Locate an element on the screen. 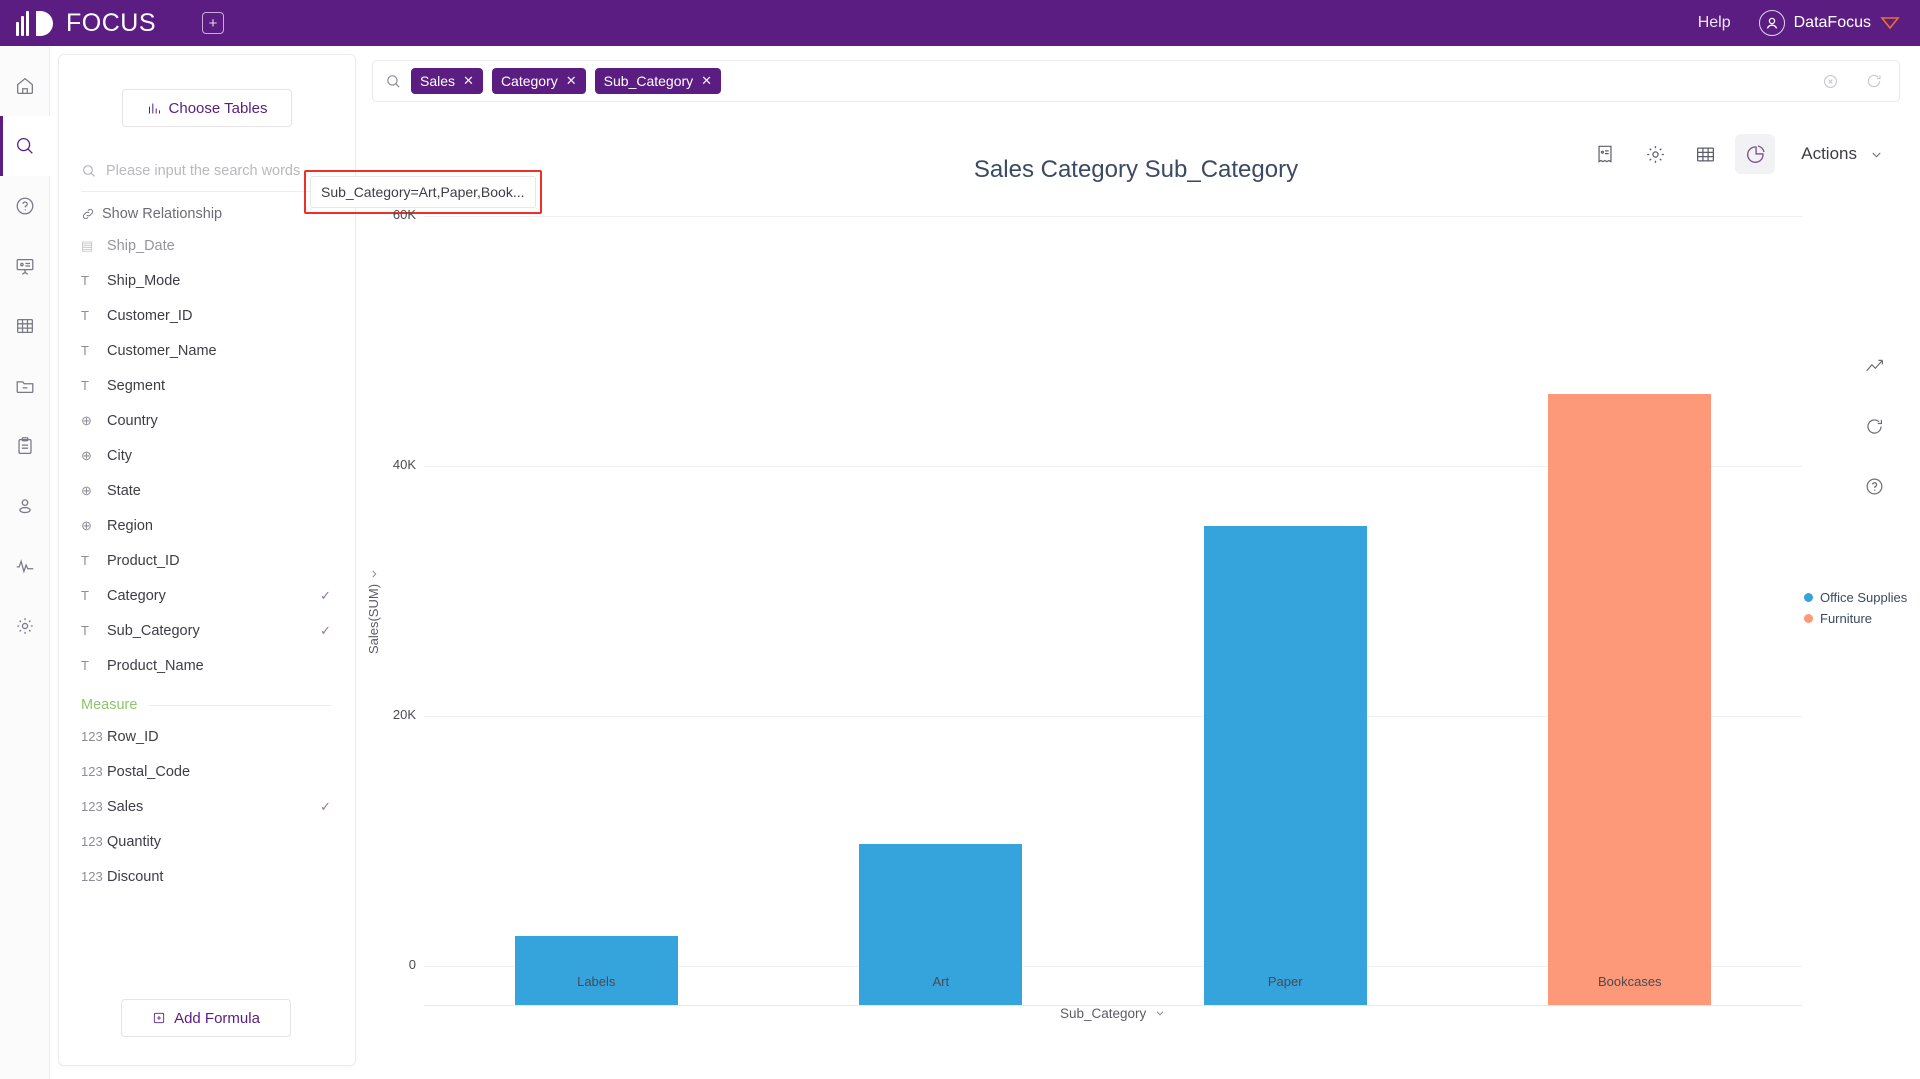 The width and height of the screenshot is (1920, 1079). field-row: ⊕ State is located at coordinates (207, 490).